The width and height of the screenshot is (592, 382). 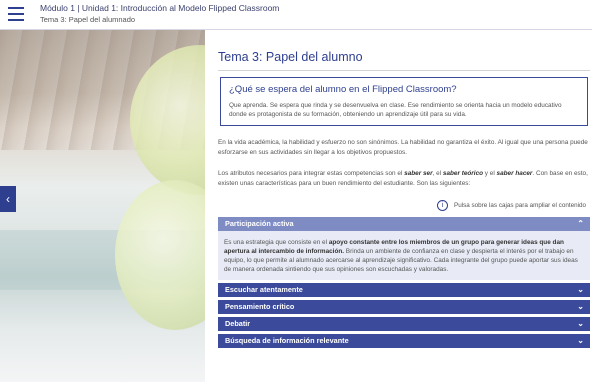 I want to click on topic-title: Tema 3: Papel del alumnado, so click(x=88, y=19).